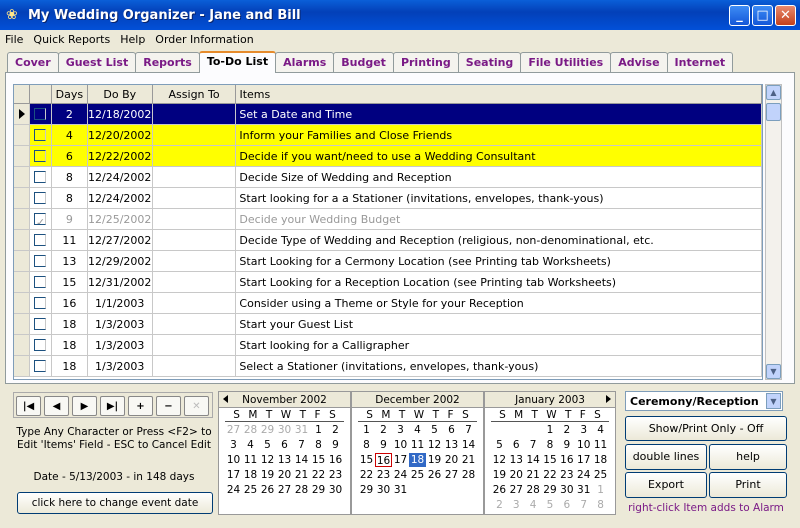 The image size is (800, 528). What do you see at coordinates (167, 62) in the screenshot?
I see `tab-reports: Reports` at bounding box center [167, 62].